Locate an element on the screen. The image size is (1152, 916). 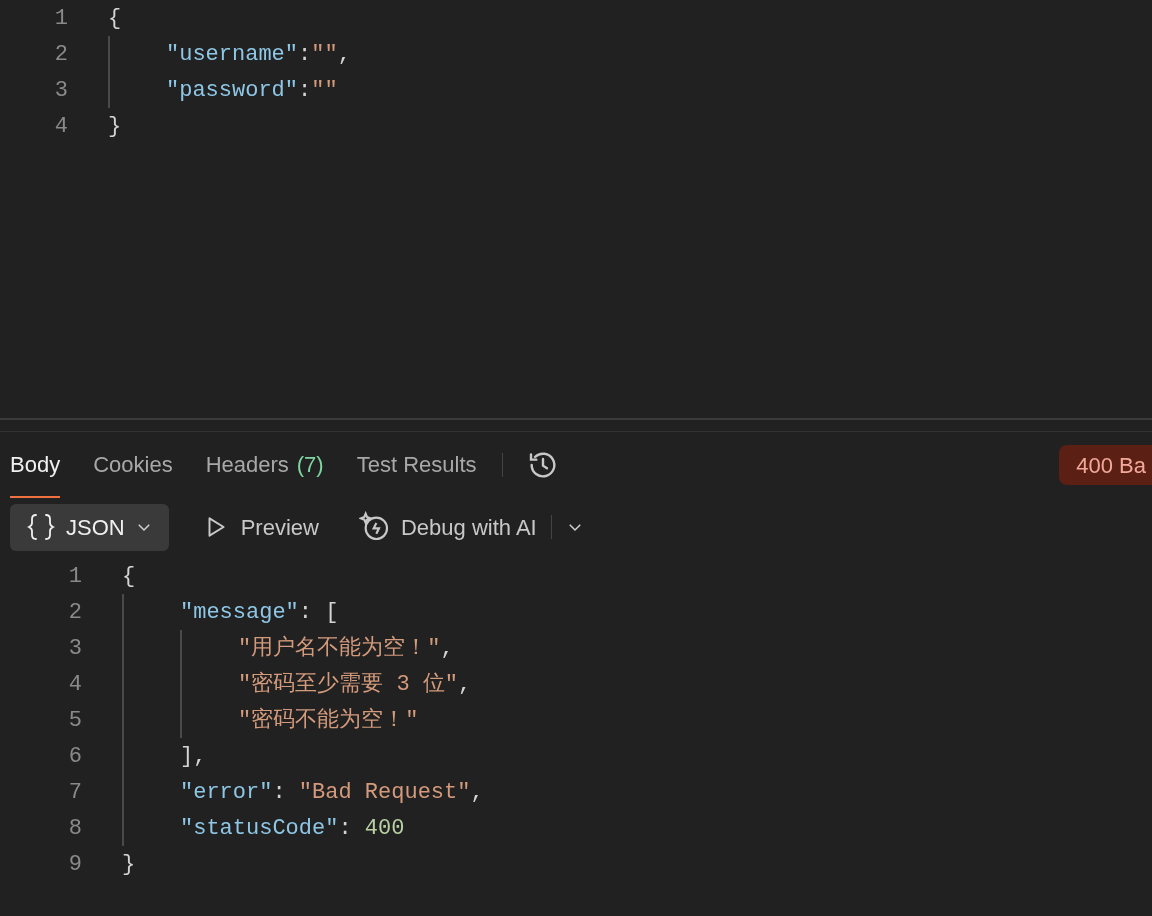
debug-button: Debug with AI is located at coordinates (447, 527).